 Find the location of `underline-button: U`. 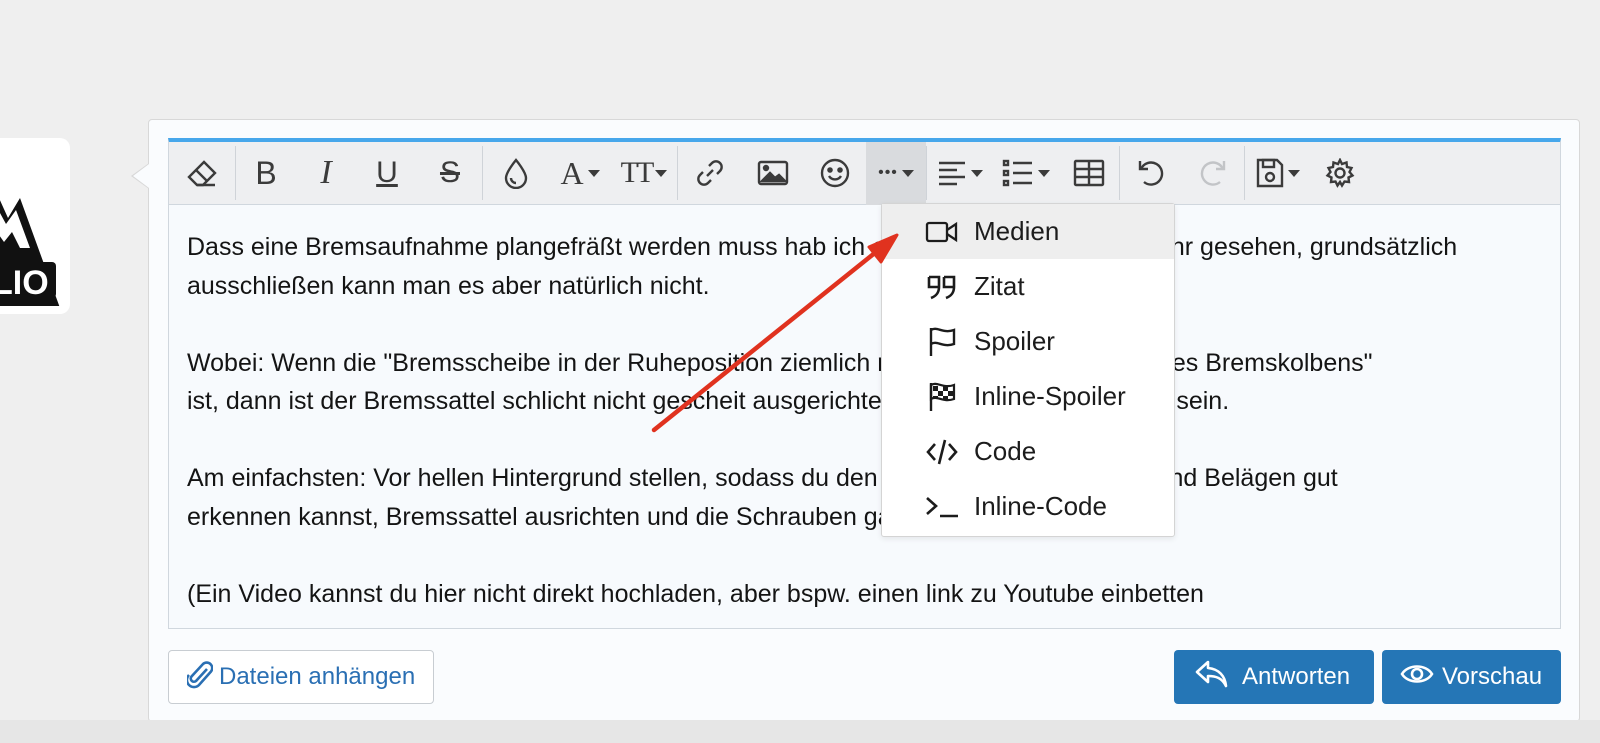

underline-button: U is located at coordinates (387, 173).